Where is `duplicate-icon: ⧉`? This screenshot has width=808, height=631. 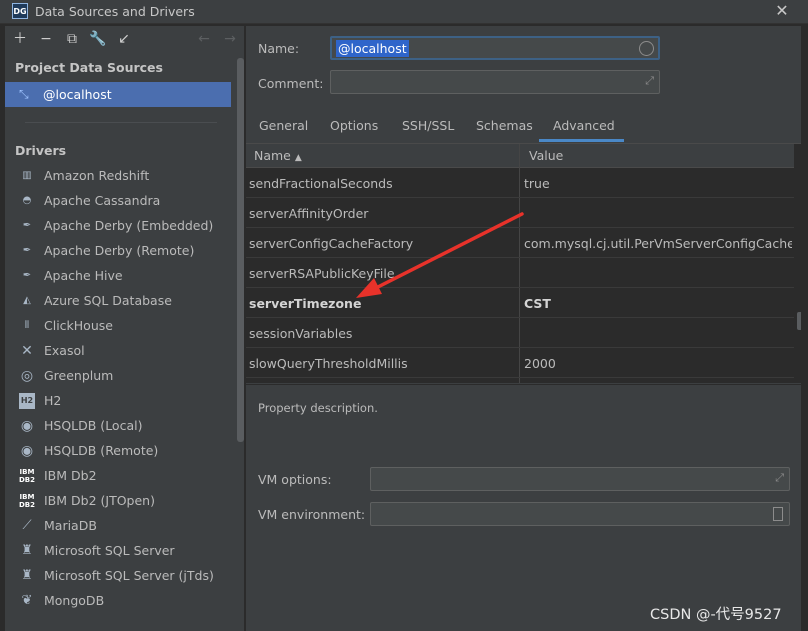
duplicate-icon: ⧉ is located at coordinates (72, 39).